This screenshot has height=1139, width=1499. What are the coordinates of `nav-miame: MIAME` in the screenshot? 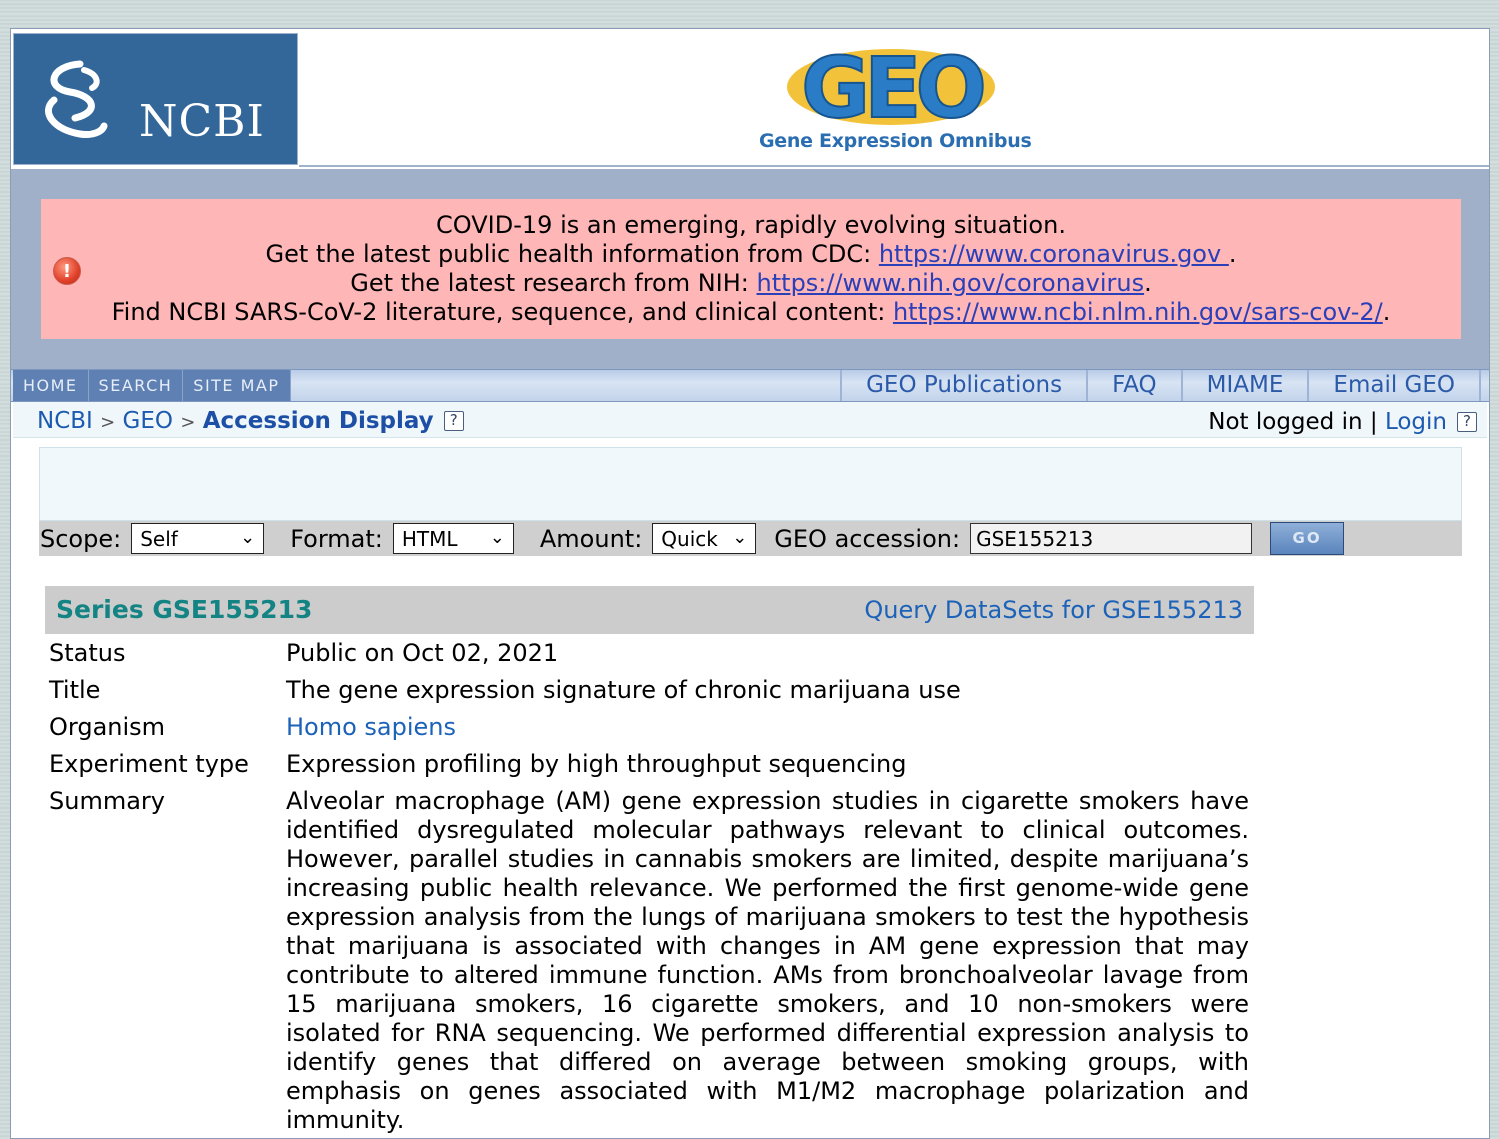 It's located at (1244, 385).